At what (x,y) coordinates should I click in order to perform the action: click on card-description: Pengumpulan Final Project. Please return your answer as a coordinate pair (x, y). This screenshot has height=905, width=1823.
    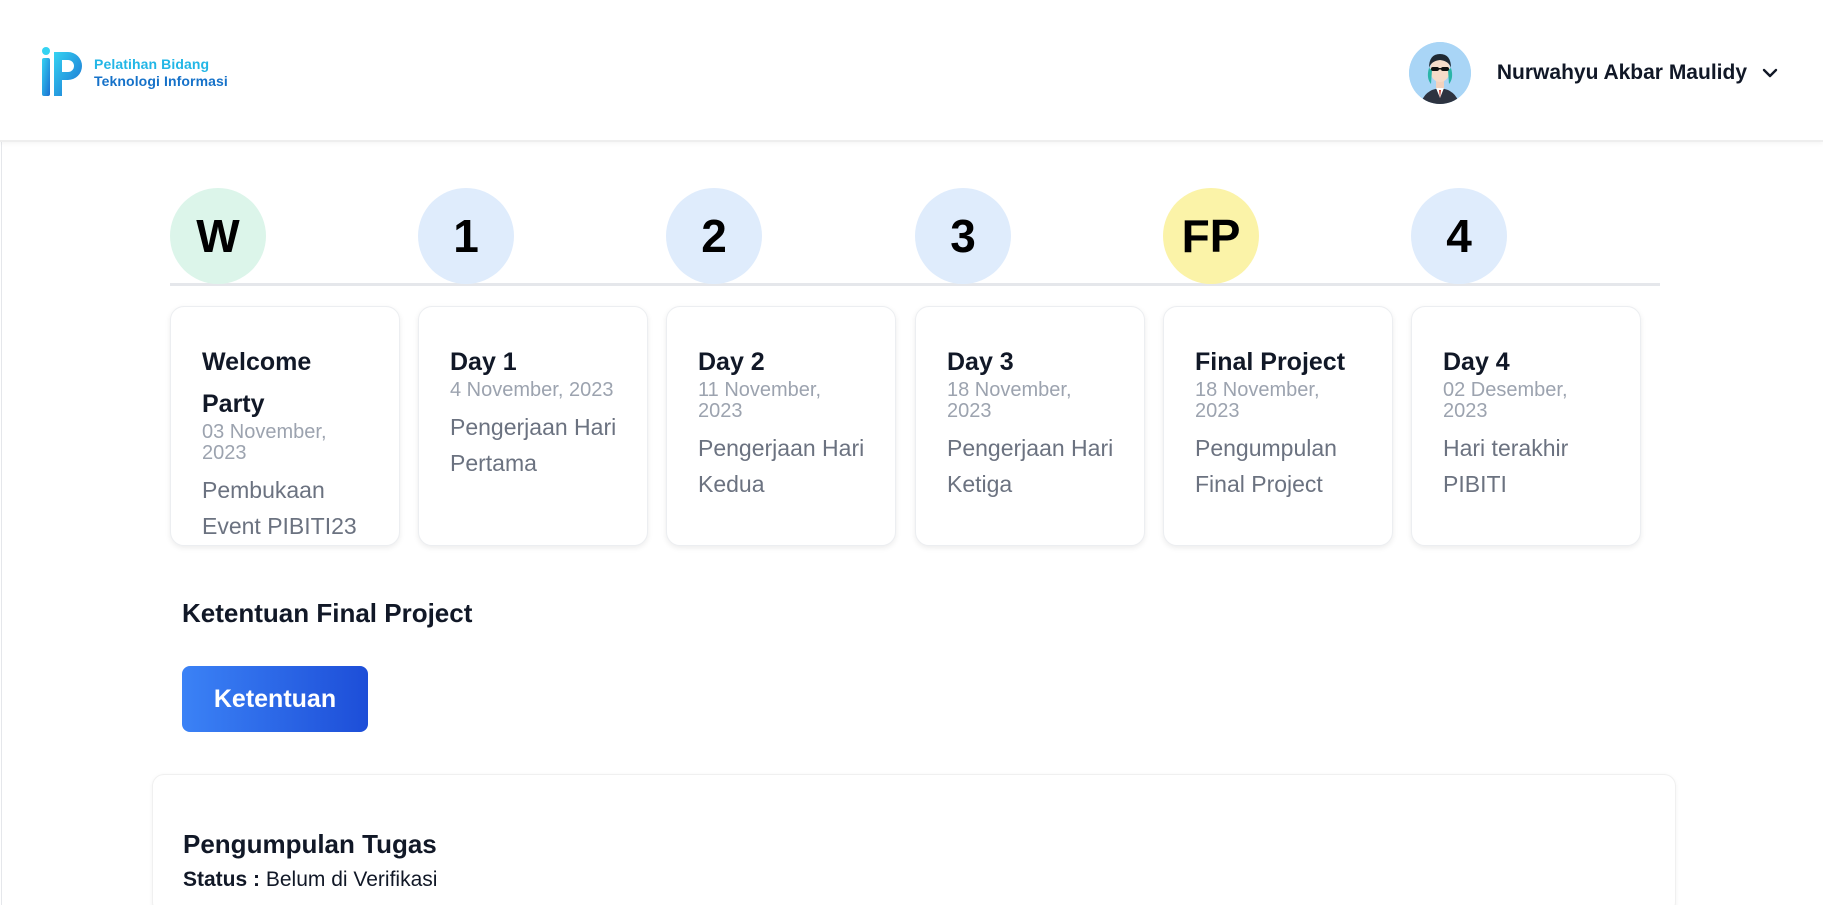
    Looking at the image, I should click on (1266, 466).